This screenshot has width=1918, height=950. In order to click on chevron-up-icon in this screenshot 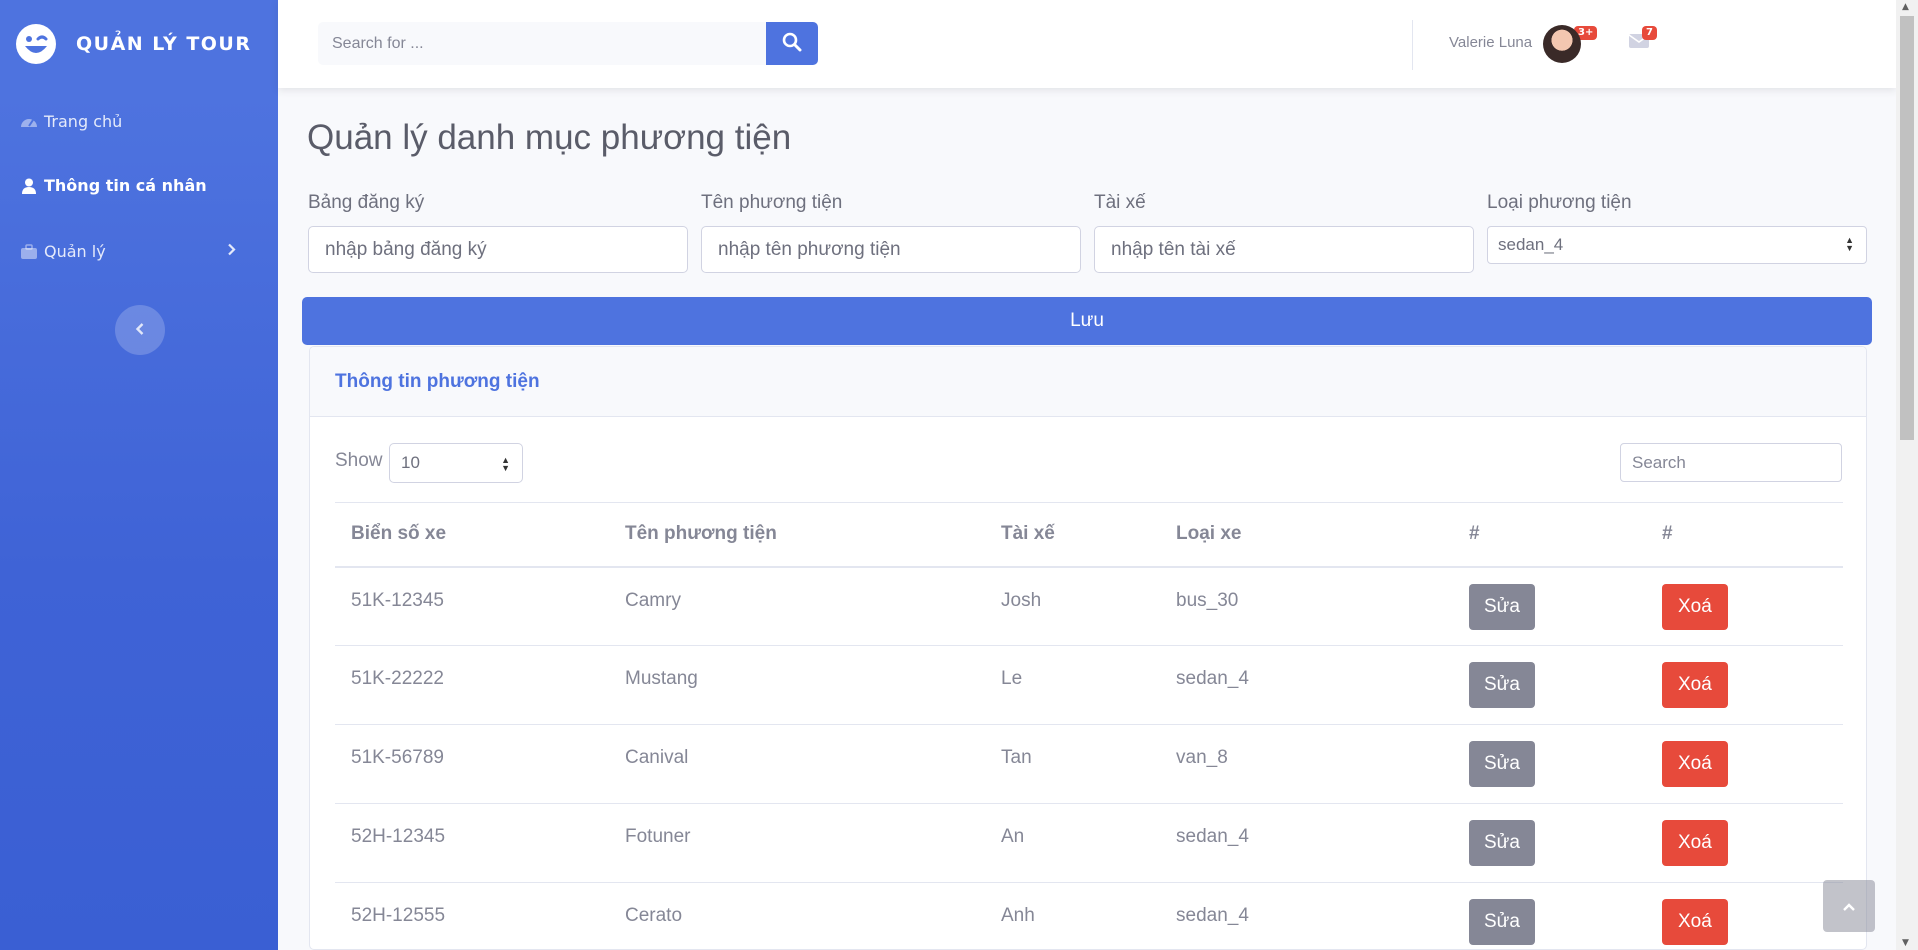, I will do `click(1849, 906)`.